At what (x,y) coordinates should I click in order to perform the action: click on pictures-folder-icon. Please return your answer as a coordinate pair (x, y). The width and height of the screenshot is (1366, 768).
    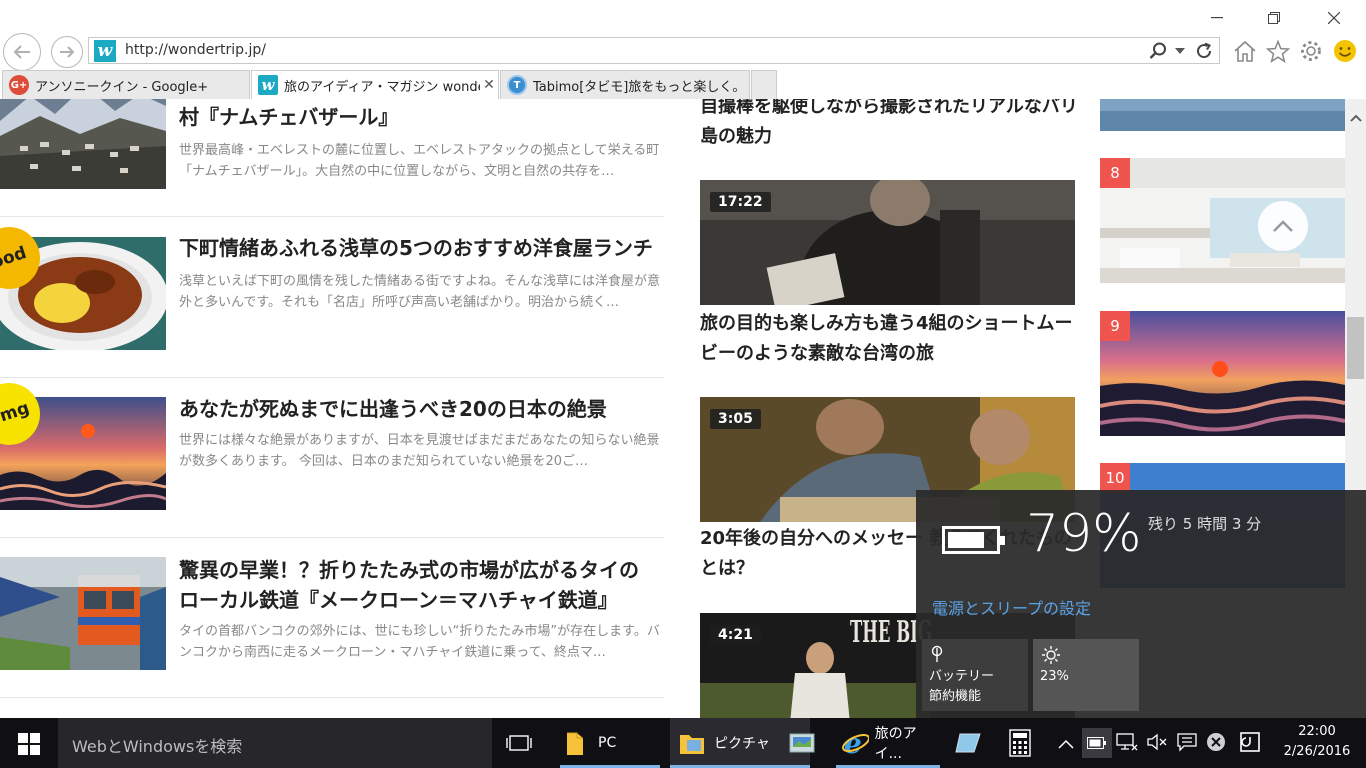
    Looking at the image, I should click on (692, 744).